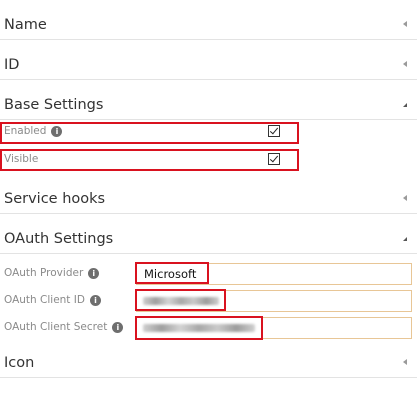 Image resolution: width=417 pixels, height=394 pixels. What do you see at coordinates (56, 327) in the screenshot?
I see `oauth-client-secret-label: OAuth Client Secret` at bounding box center [56, 327].